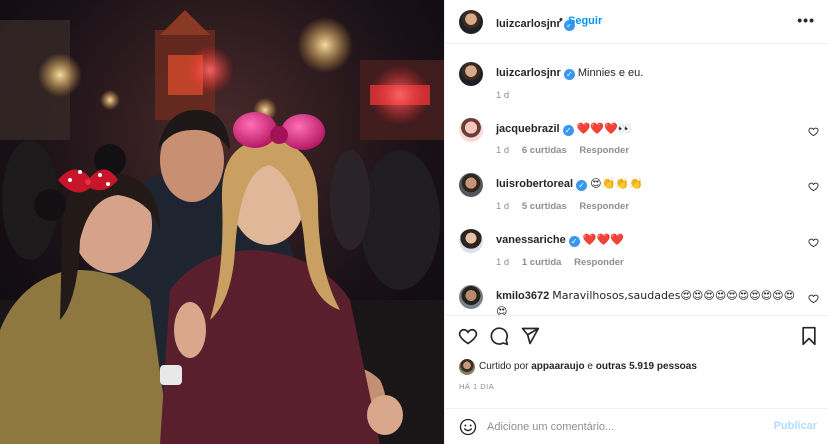  I want to click on comment-likes: 5 curtidas, so click(544, 206).